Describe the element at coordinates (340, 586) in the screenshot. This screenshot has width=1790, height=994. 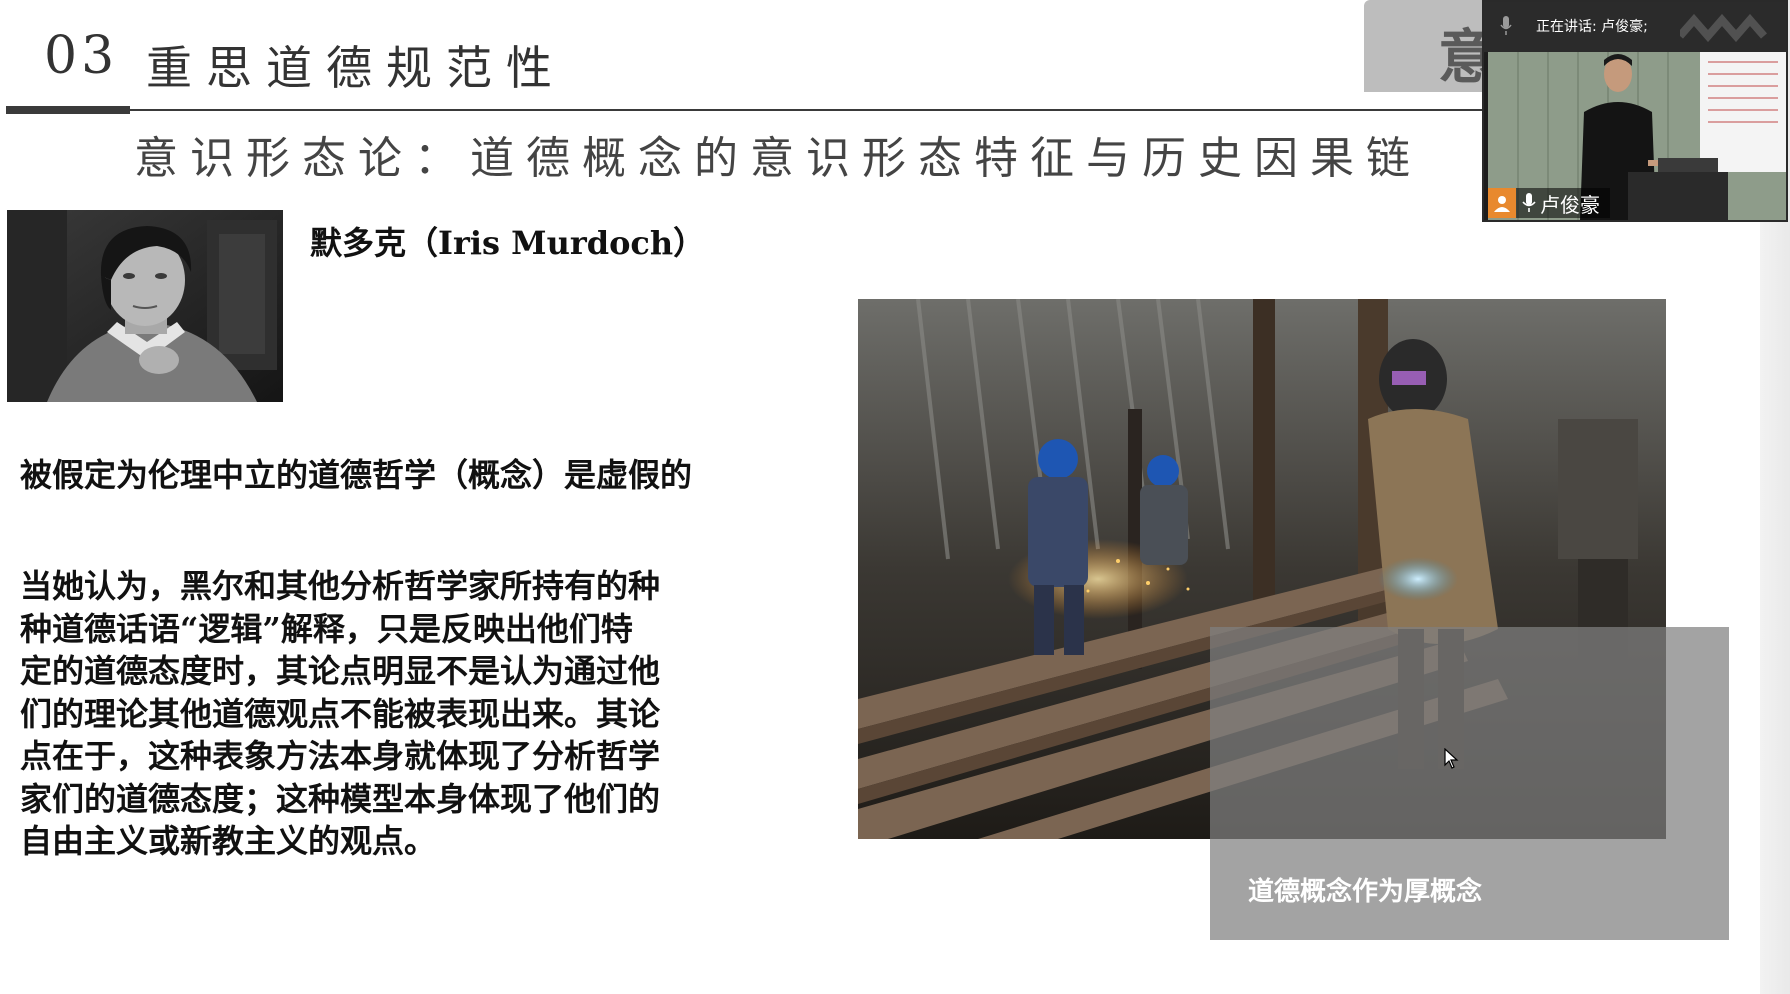
I see `paragraph-line: 当她认为，黑尔和其他分析哲学家所持有的种` at that location.